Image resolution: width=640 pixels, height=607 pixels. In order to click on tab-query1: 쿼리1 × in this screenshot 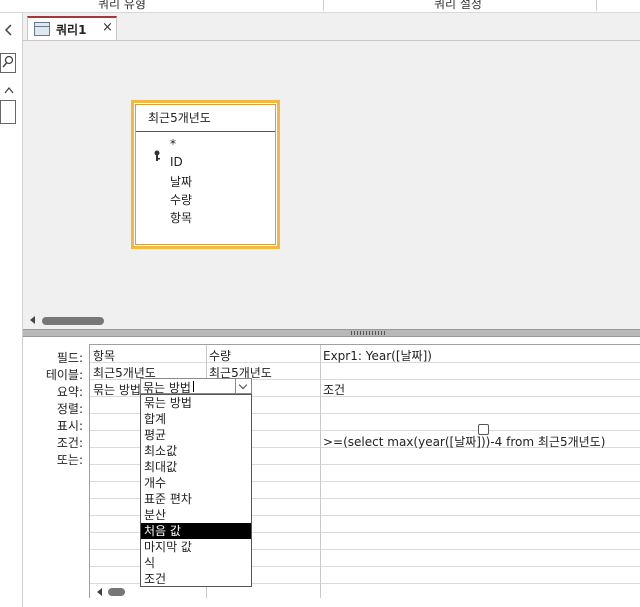, I will do `click(72, 28)`.